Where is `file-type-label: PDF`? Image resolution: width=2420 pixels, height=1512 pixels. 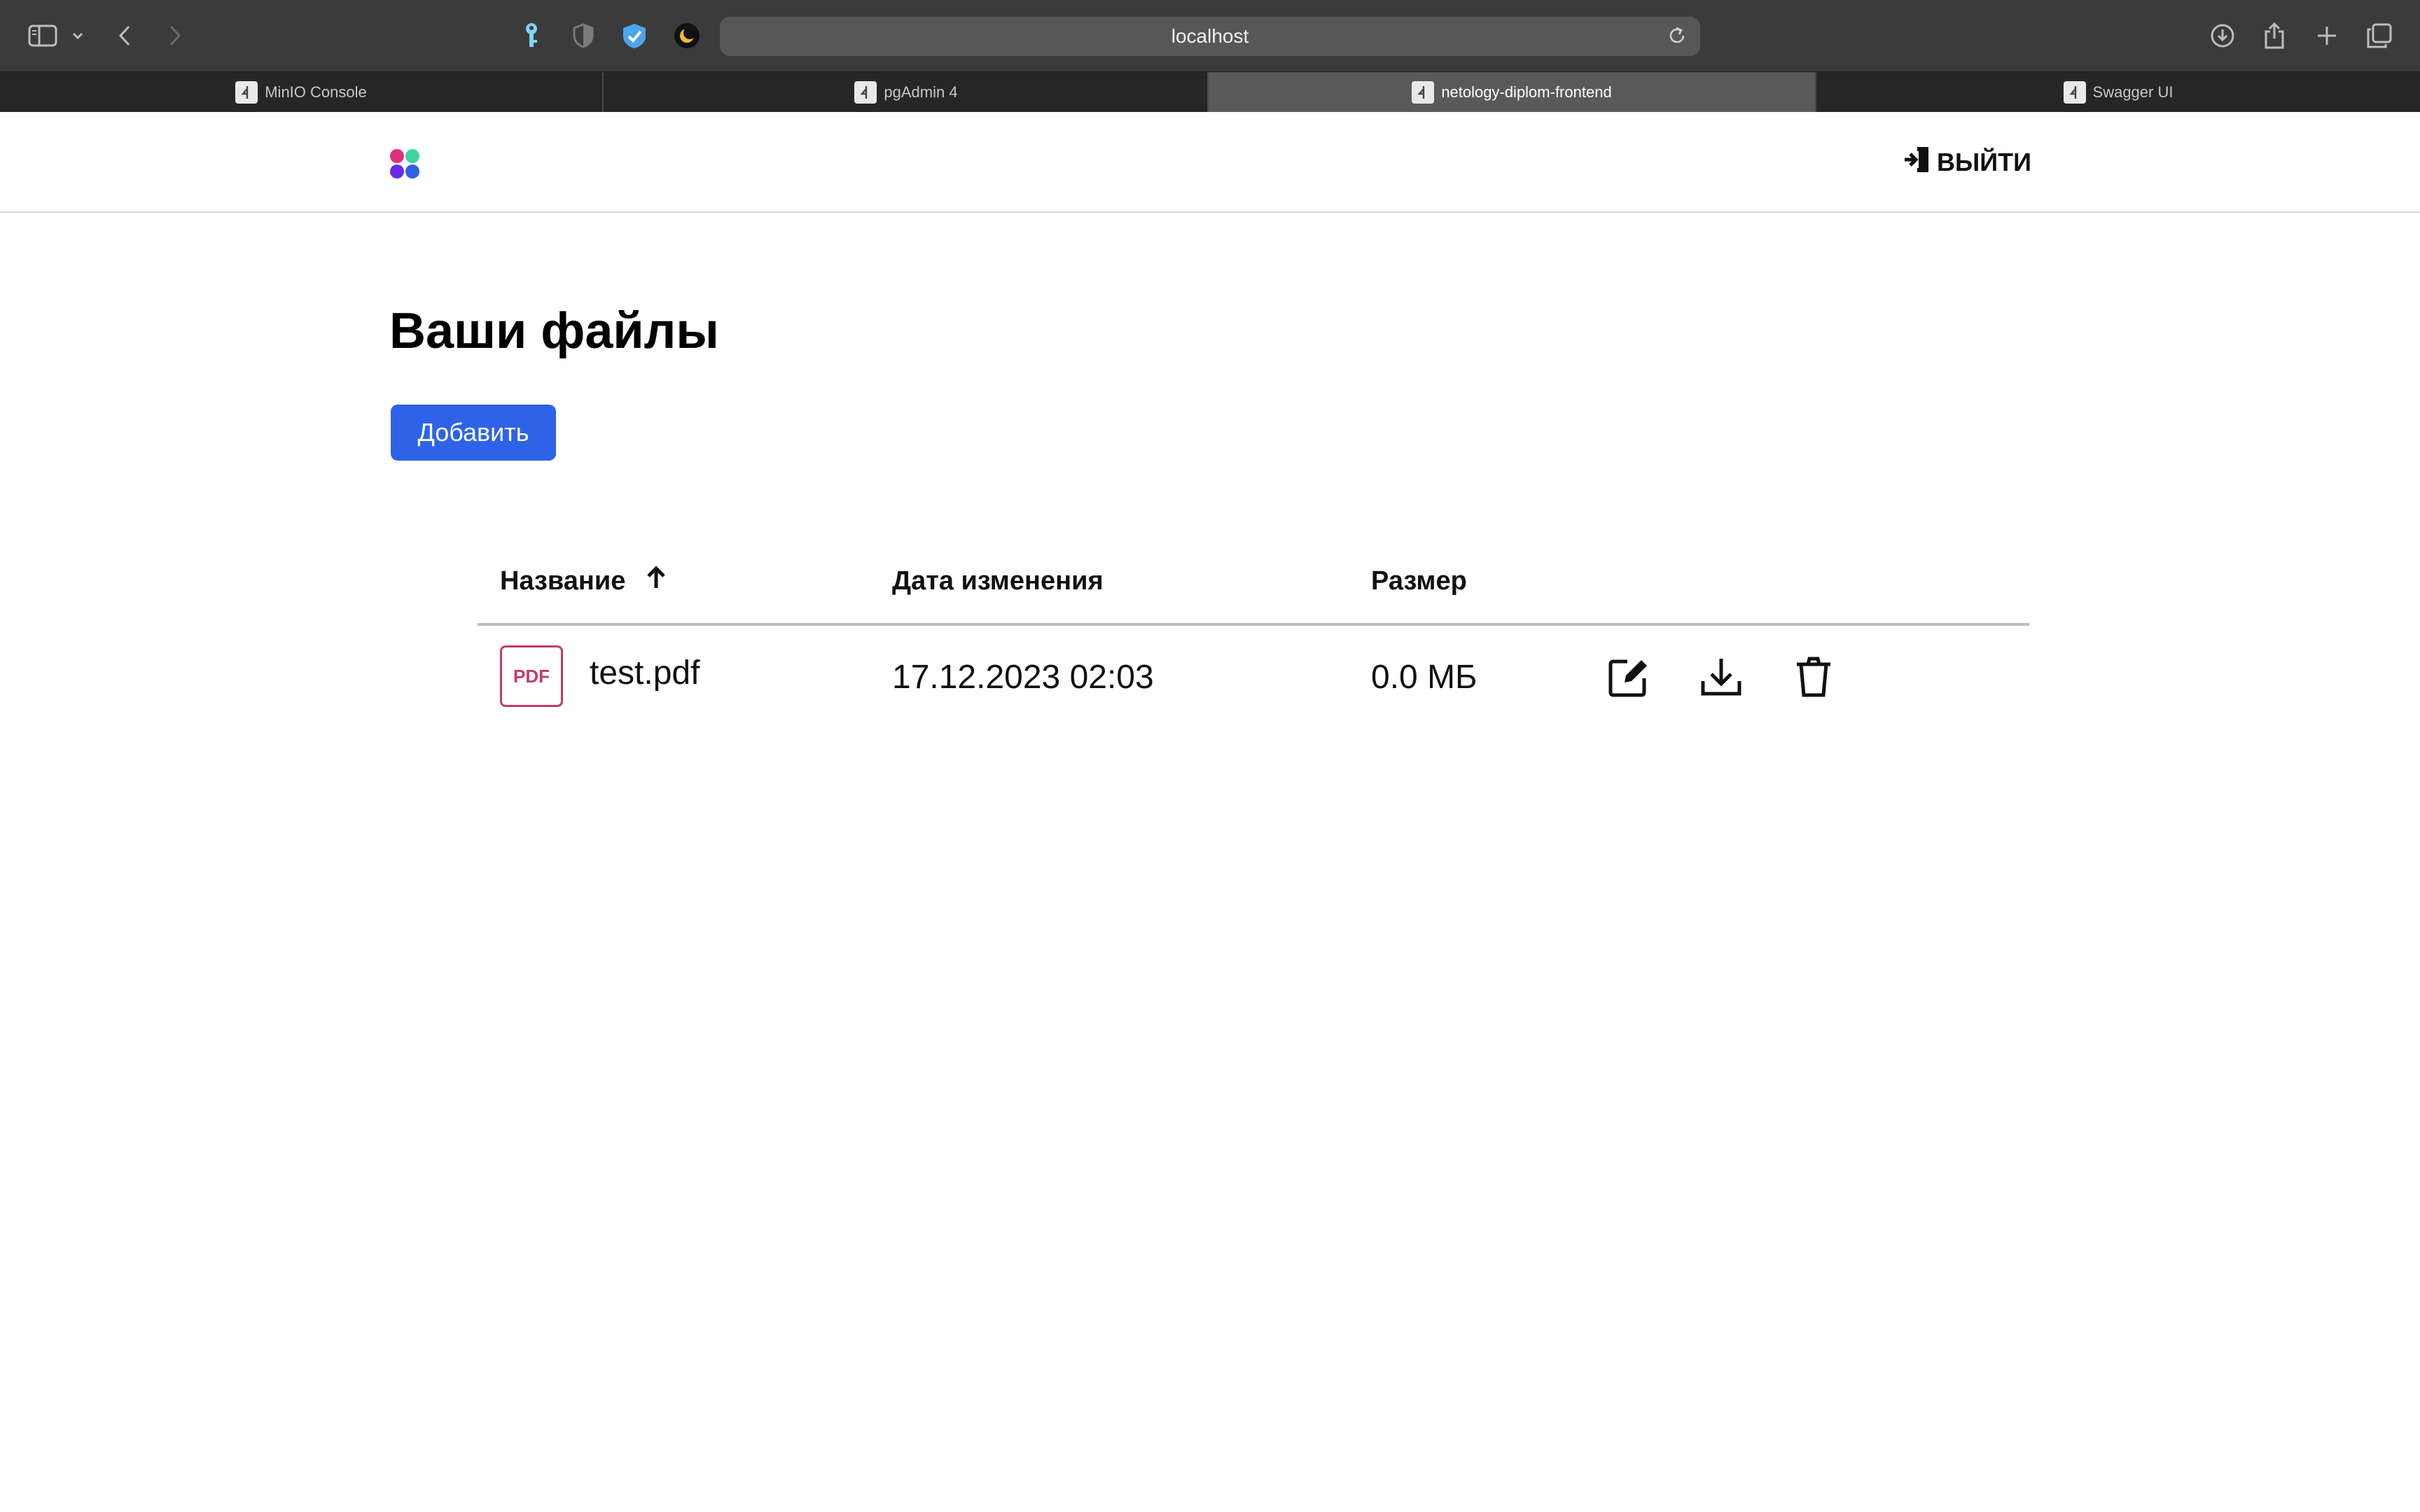 file-type-label: PDF is located at coordinates (531, 676).